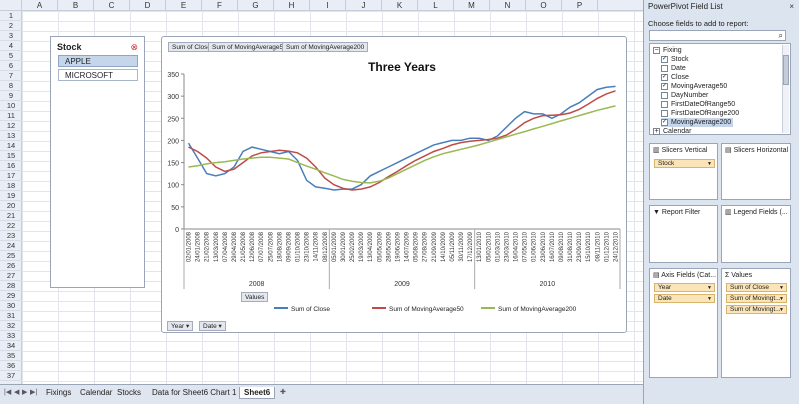  Describe the element at coordinates (11, 276) in the screenshot. I see `row-header: 27` at that location.